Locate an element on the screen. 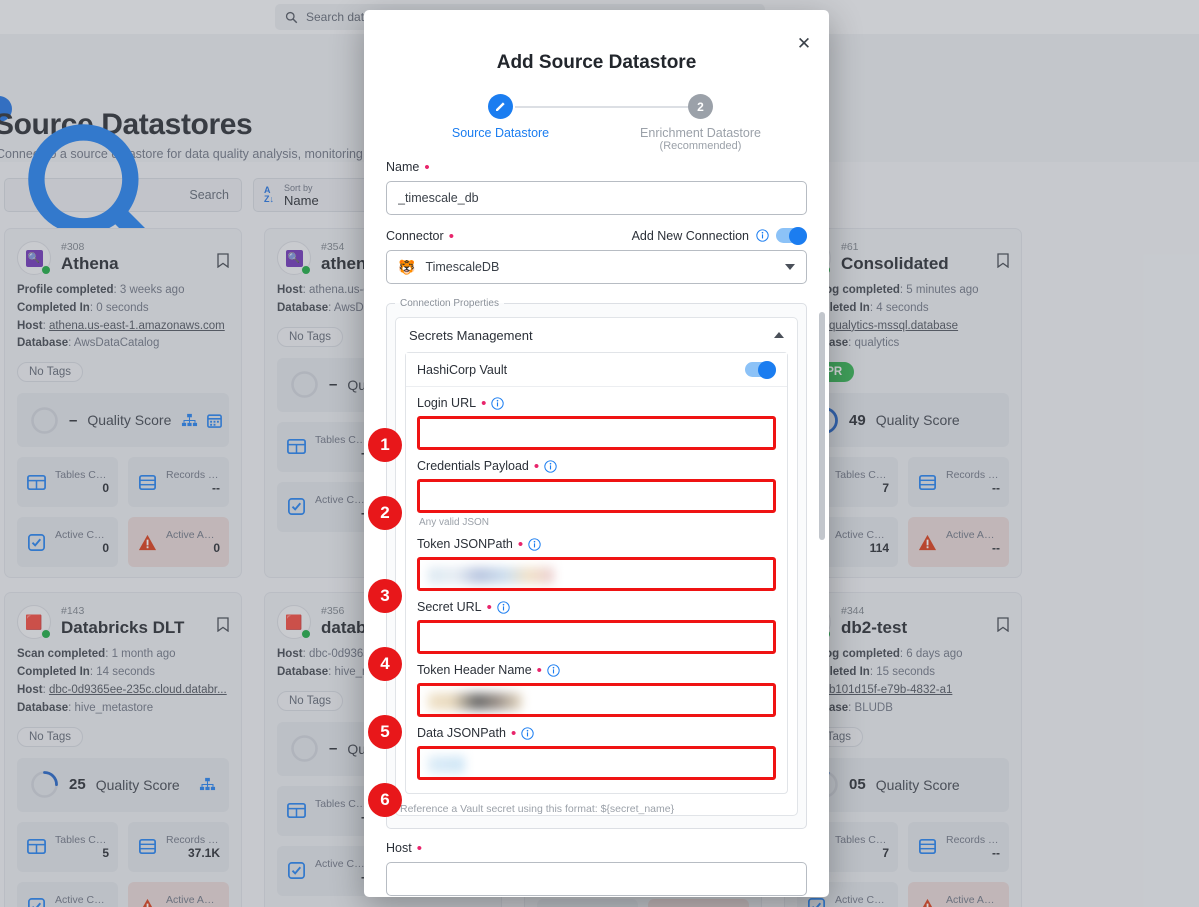 Image resolution: width=1199 pixels, height=907 pixels. step-1-label: Source Datastore is located at coordinates (500, 133).